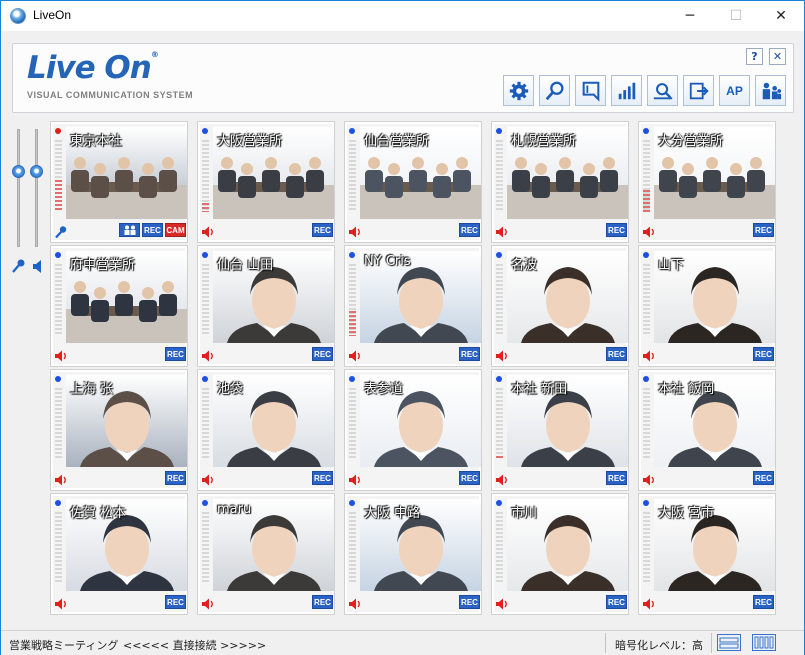  I want to click on participant-tile: 名波 REC, so click(560, 306).